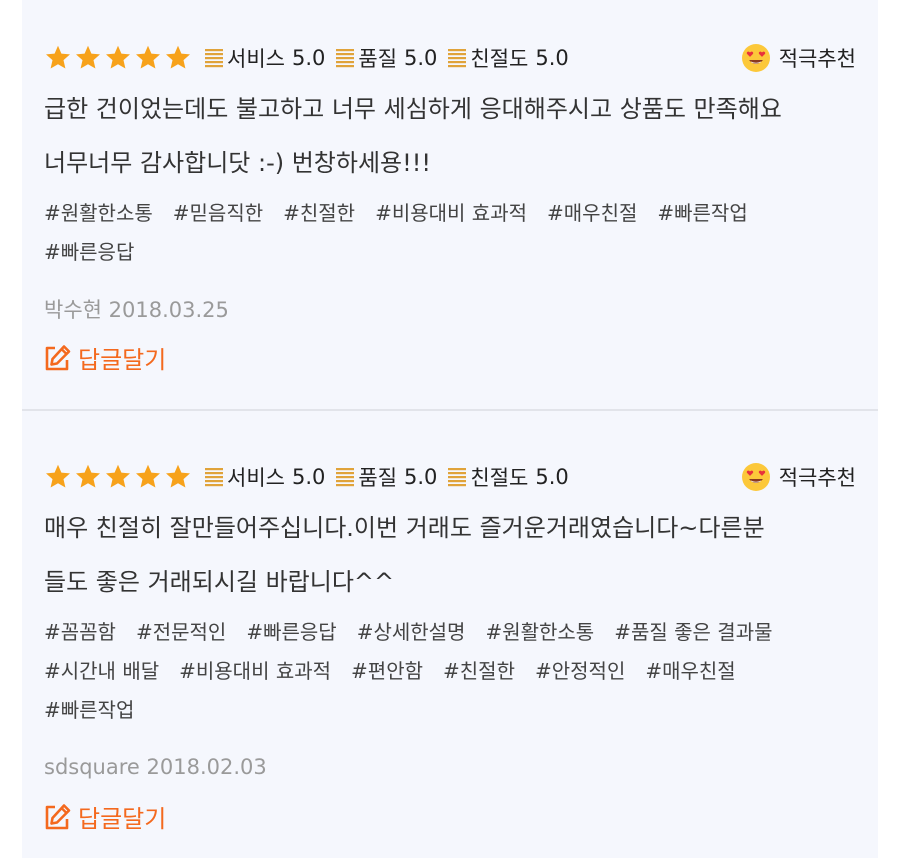 The image size is (900, 858). What do you see at coordinates (73, 310) in the screenshot?
I see `author-name: 박수현` at bounding box center [73, 310].